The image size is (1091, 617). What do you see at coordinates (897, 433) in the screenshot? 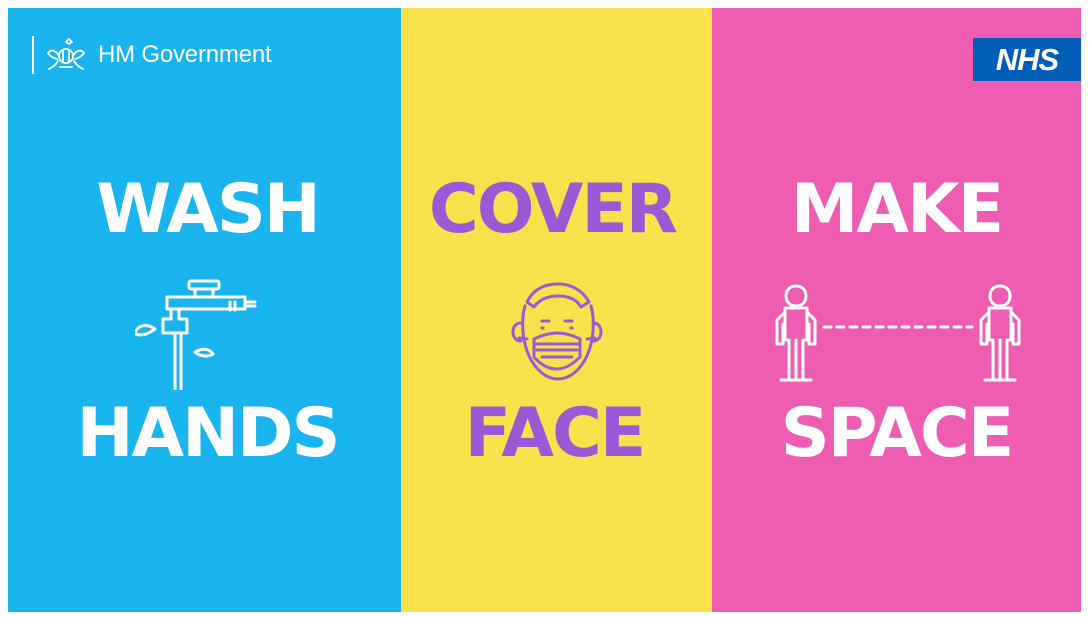
I see `make-bottom-word: SPACE` at bounding box center [897, 433].